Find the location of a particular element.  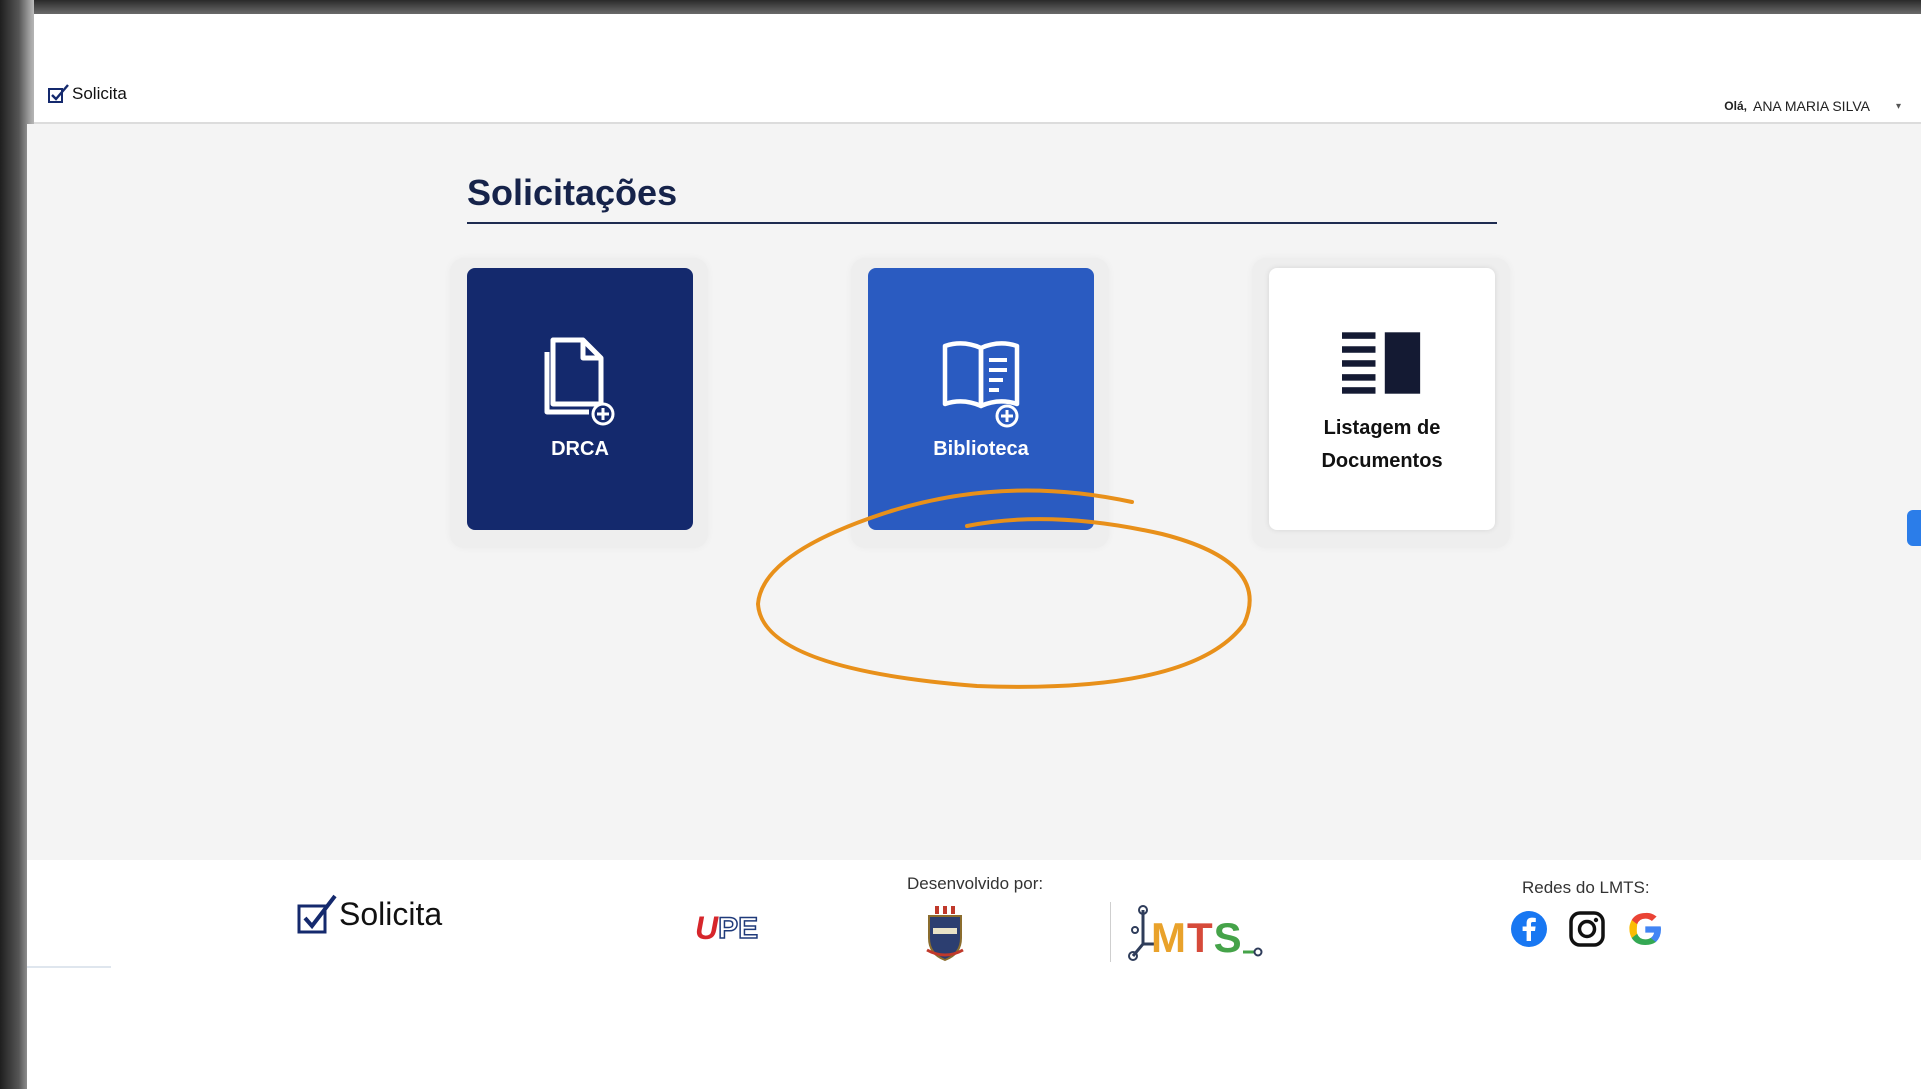

document-add-icon is located at coordinates (580, 380).